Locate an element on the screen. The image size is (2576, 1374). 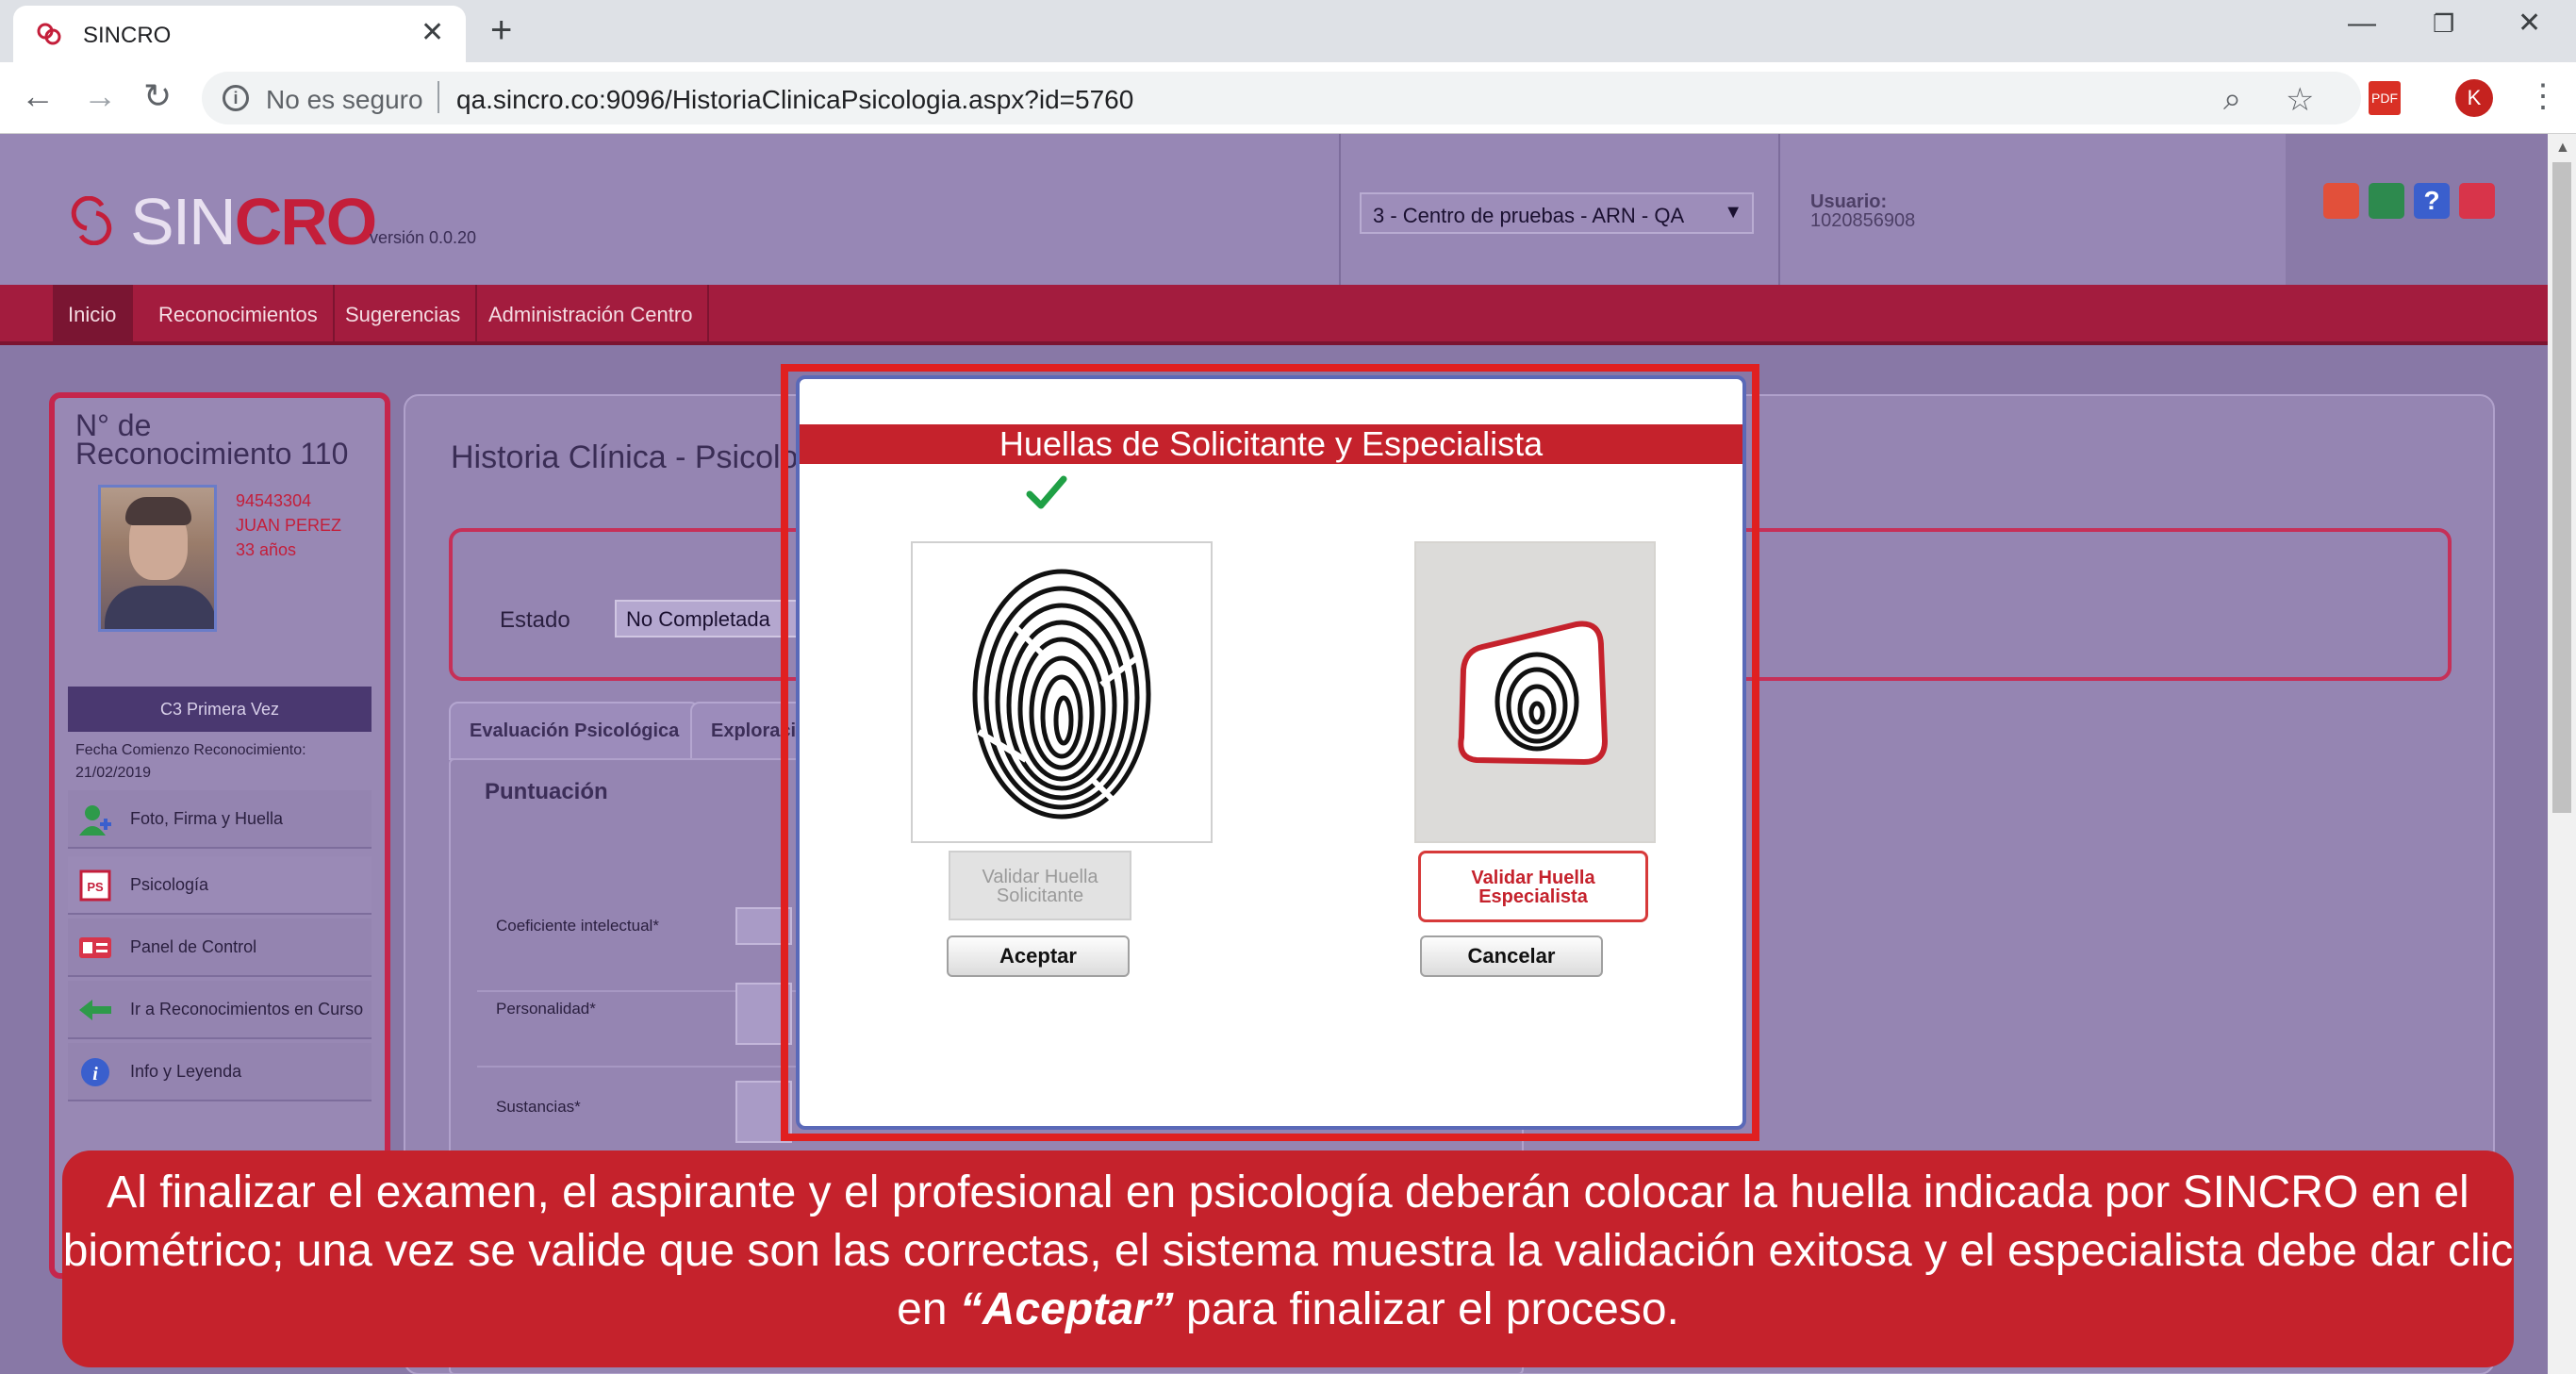
caption-emphasis: “Aceptar” is located at coordinates (1066, 1309).